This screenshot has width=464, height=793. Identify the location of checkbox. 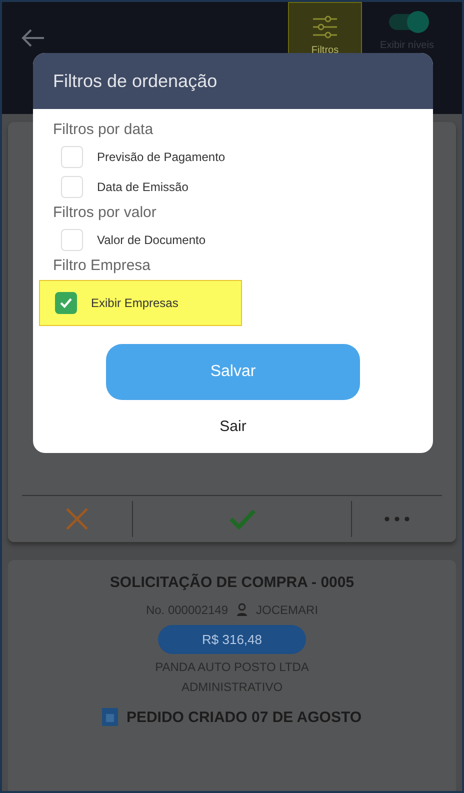
(66, 303).